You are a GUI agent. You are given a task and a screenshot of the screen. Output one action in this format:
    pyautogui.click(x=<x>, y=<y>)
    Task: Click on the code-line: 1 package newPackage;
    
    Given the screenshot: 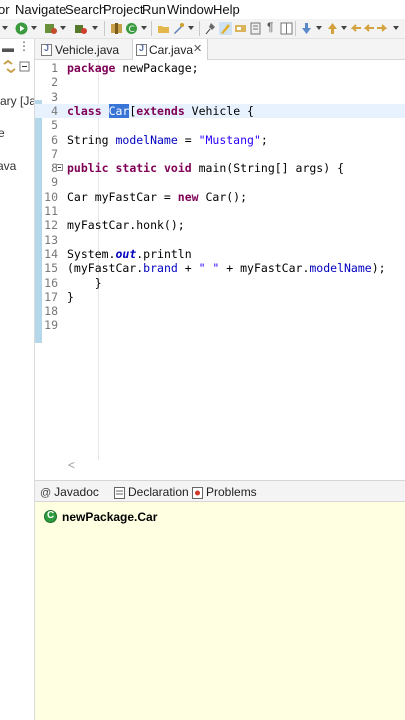 What is the action you would take?
    pyautogui.click(x=220, y=68)
    